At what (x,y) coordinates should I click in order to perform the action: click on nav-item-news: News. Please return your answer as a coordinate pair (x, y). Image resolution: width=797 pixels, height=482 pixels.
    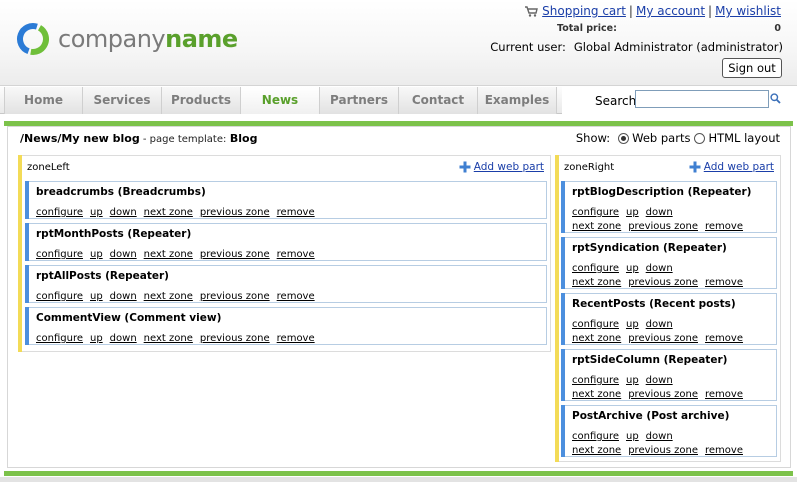
    Looking at the image, I should click on (280, 100).